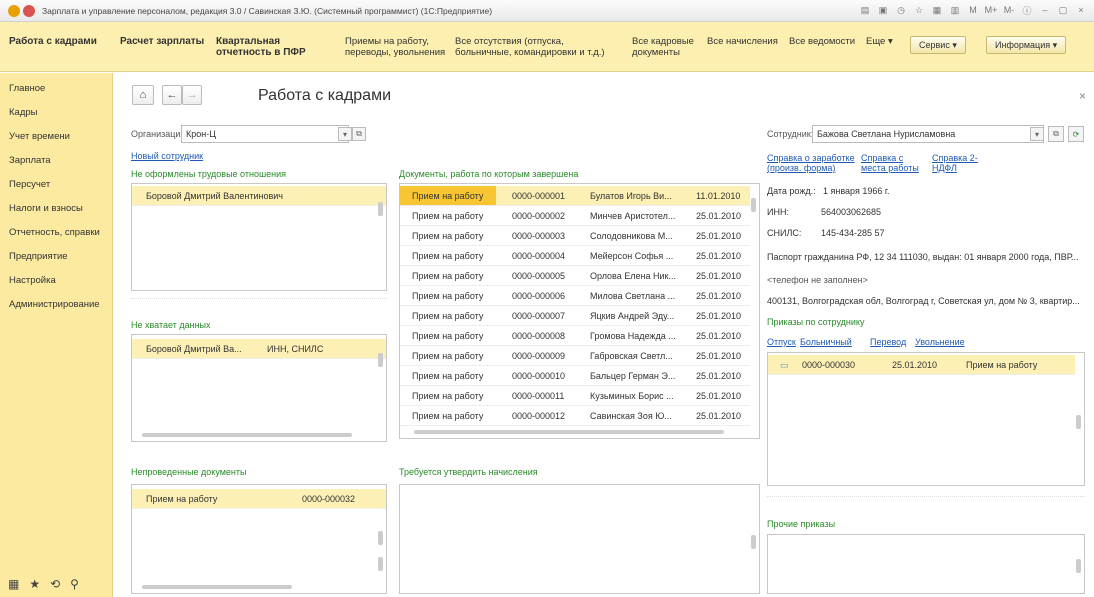 This screenshot has width=1094, height=597. I want to click on service-button: Сервис ▾, so click(938, 45).